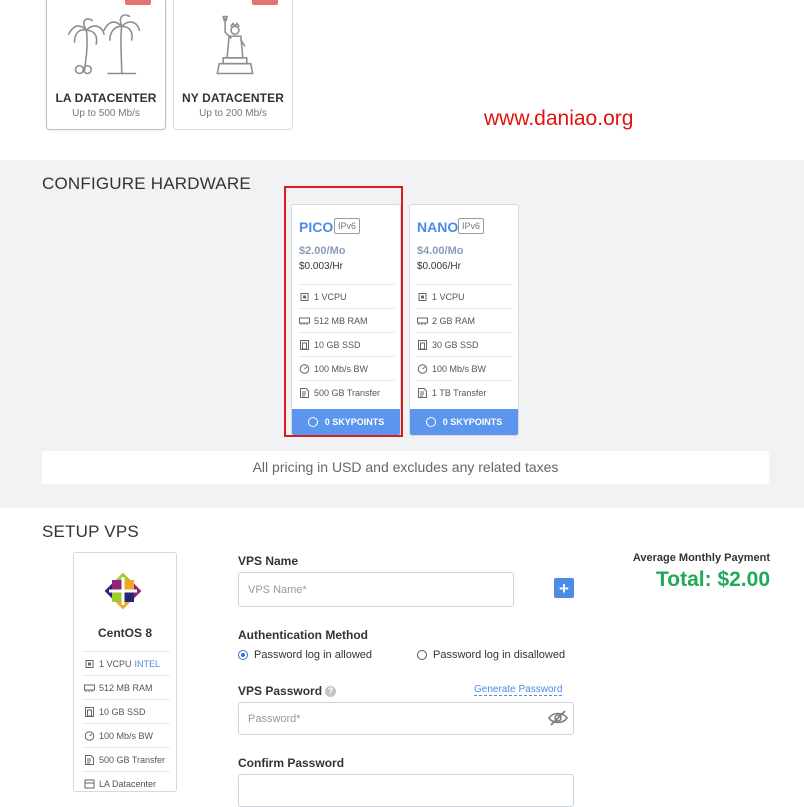 This screenshot has width=804, height=807. I want to click on radio-label: Password log in disallowed, so click(499, 655).